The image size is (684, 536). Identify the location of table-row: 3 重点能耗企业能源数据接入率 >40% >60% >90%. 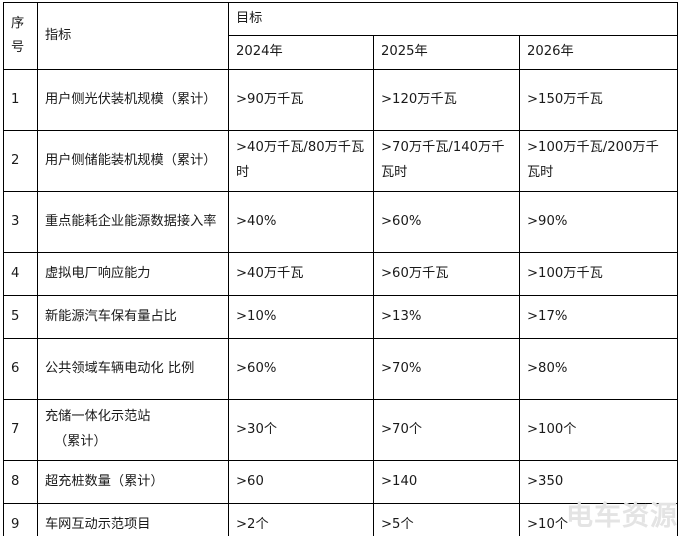
(341, 221).